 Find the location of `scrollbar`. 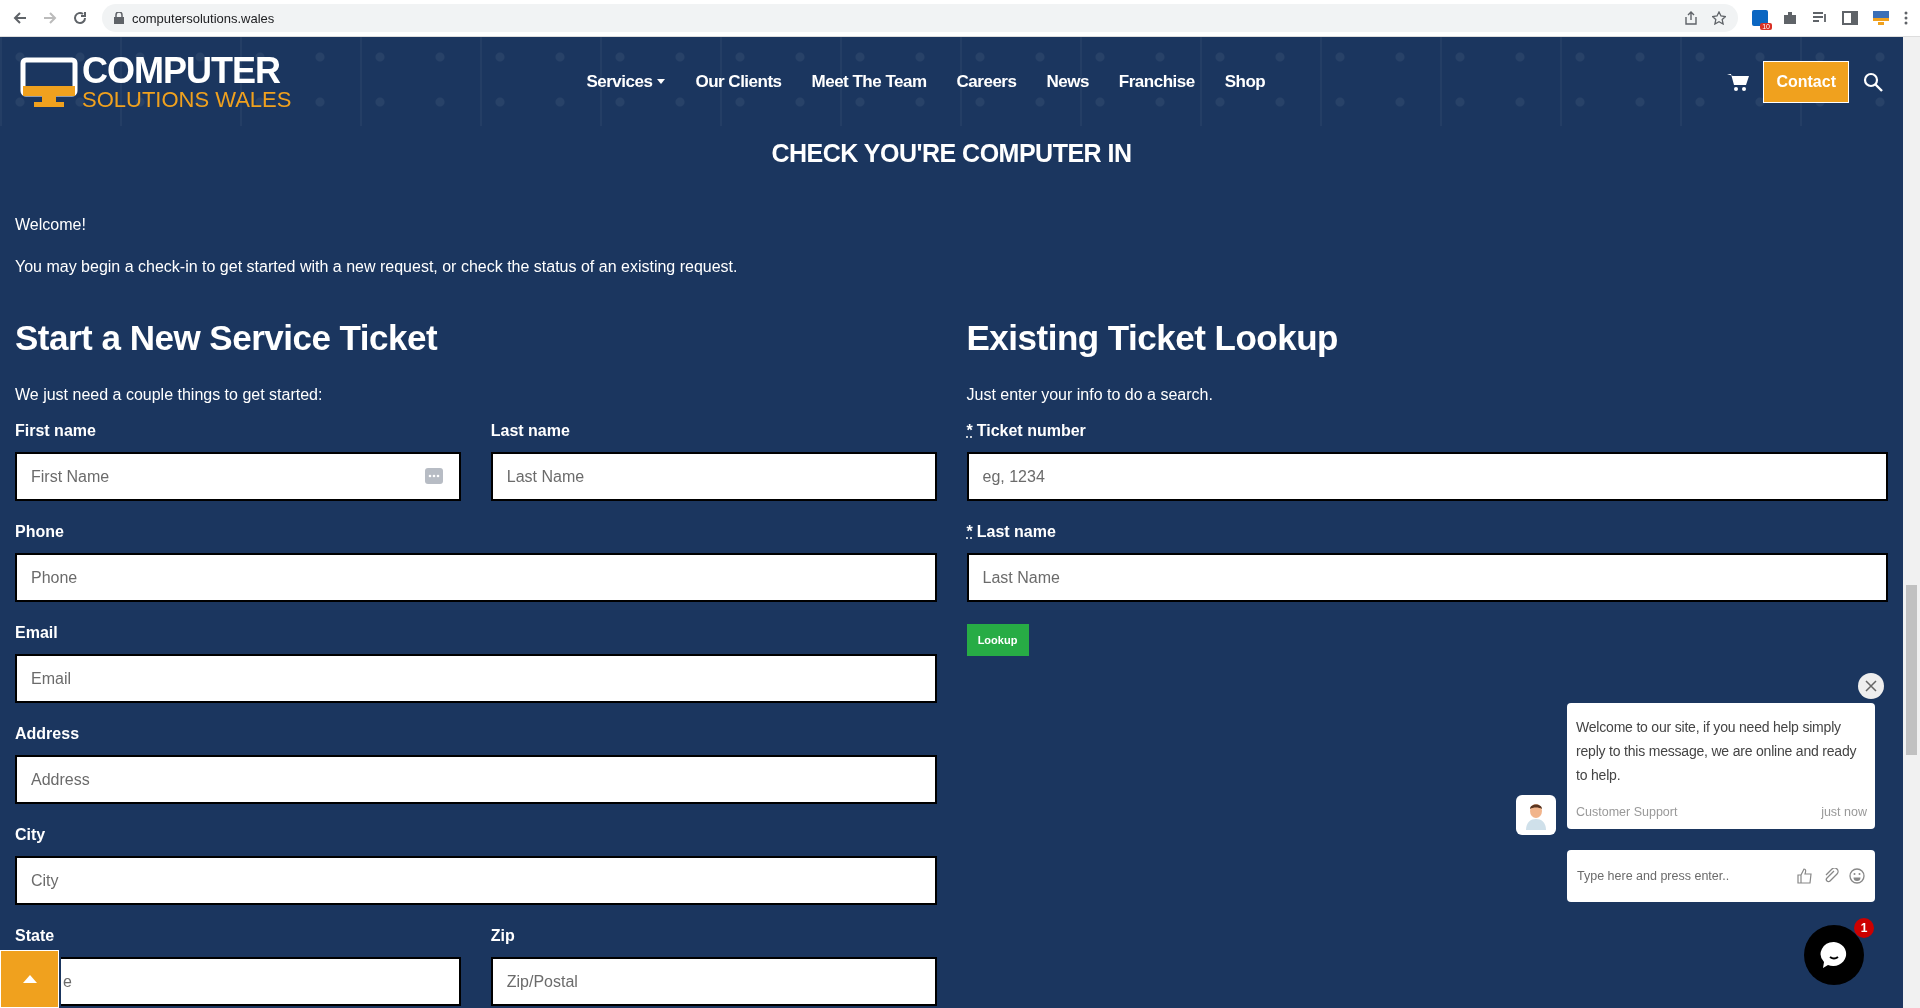

scrollbar is located at coordinates (1911, 522).